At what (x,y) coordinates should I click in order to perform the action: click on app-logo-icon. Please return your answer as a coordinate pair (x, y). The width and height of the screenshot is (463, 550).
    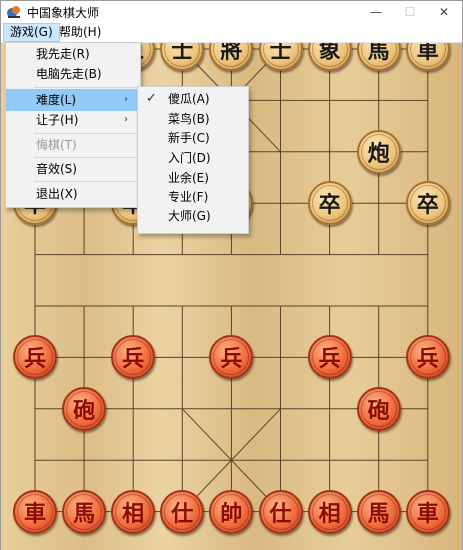
    Looking at the image, I should click on (13, 12).